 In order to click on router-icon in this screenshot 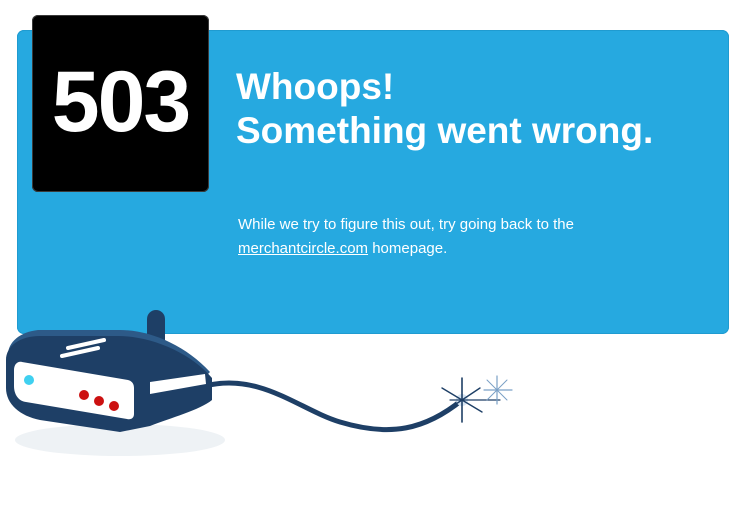, I will do `click(109, 371)`.